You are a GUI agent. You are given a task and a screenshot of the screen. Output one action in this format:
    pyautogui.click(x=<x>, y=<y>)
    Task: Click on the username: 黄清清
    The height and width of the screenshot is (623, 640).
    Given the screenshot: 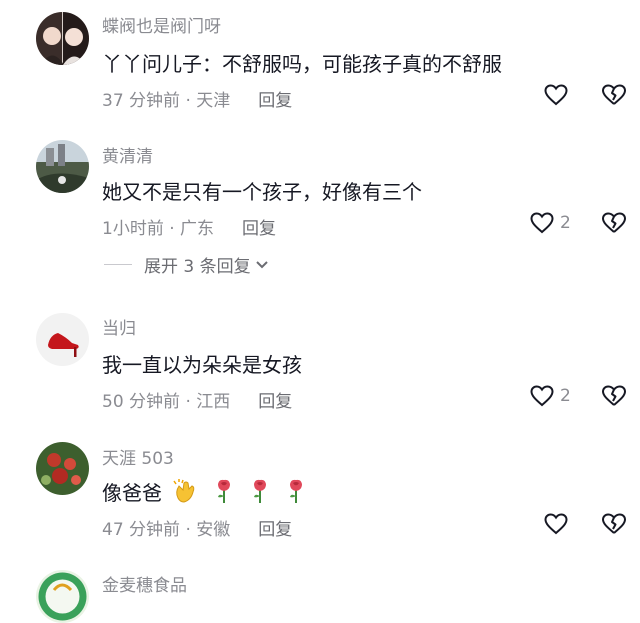 What is the action you would take?
    pyautogui.click(x=127, y=154)
    